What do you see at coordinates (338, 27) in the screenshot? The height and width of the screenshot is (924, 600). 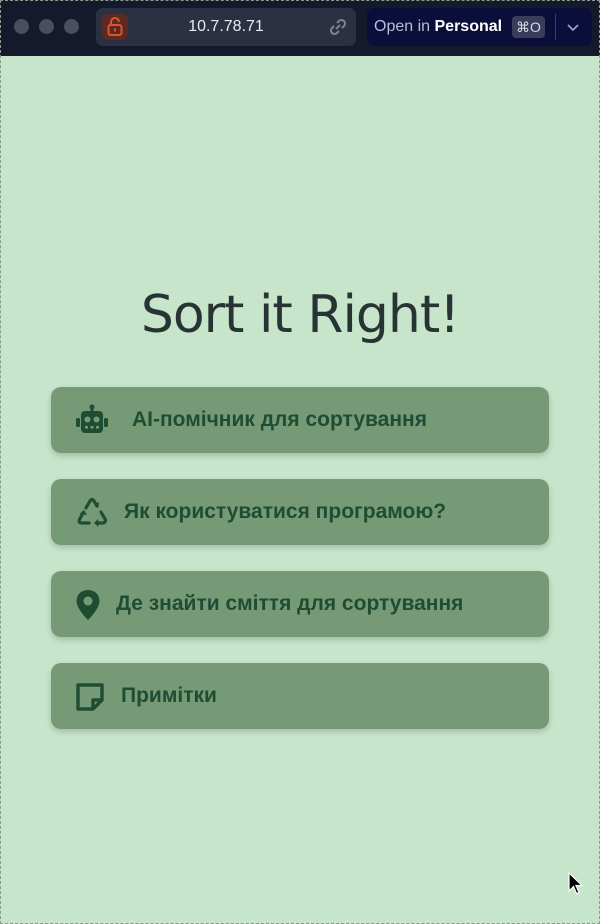 I see `link-icon` at bounding box center [338, 27].